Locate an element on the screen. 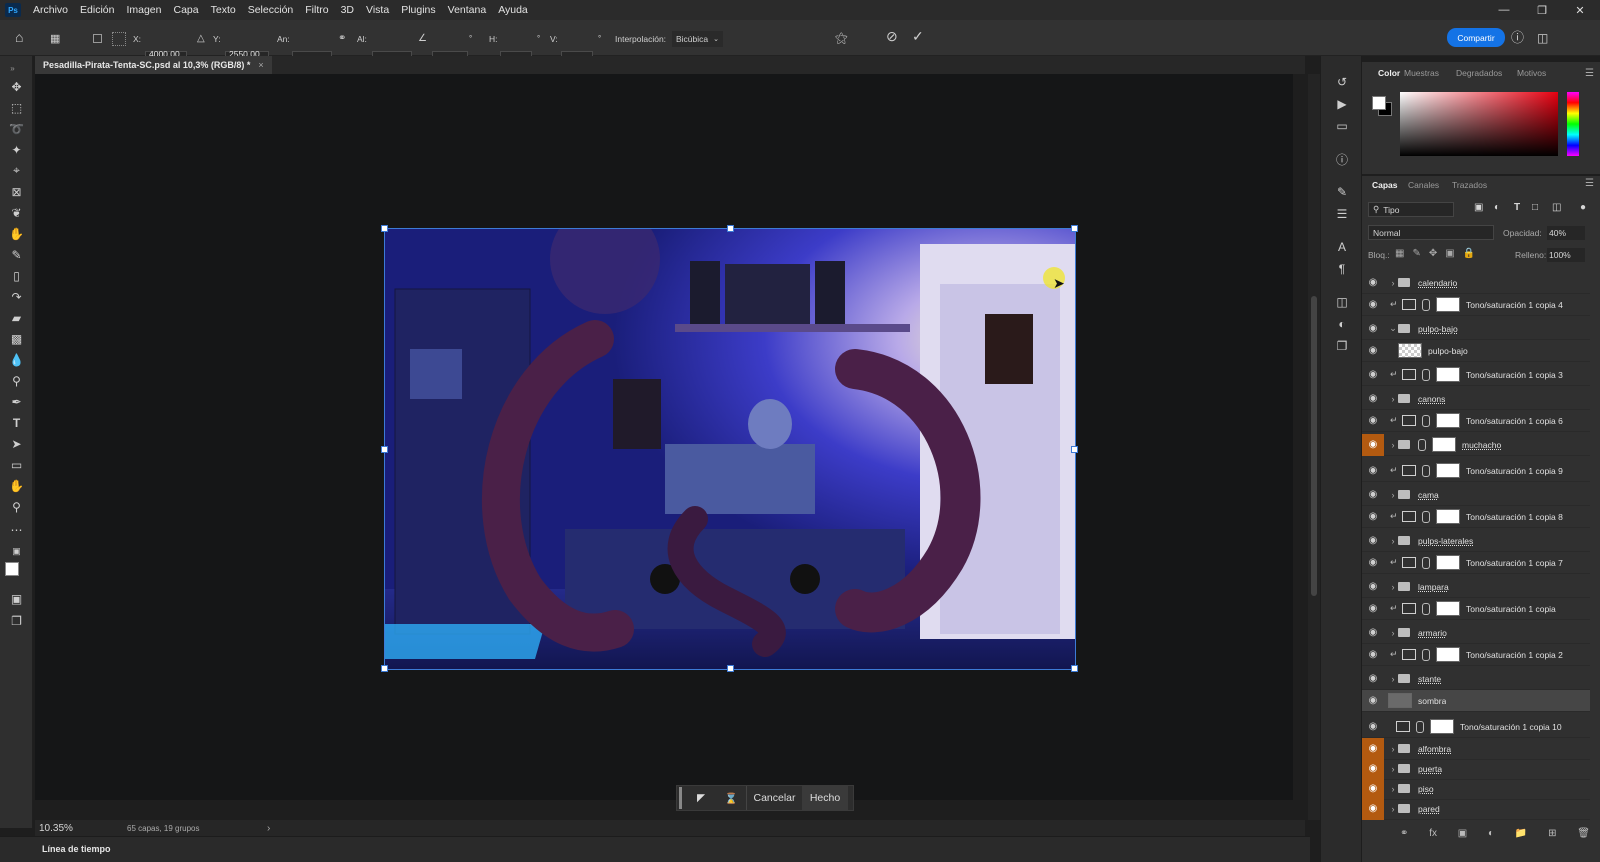 Image resolution: width=1600 pixels, height=862 pixels. layer-row: ◉ Tono/saturación 1 copia 10 is located at coordinates (1476, 727).